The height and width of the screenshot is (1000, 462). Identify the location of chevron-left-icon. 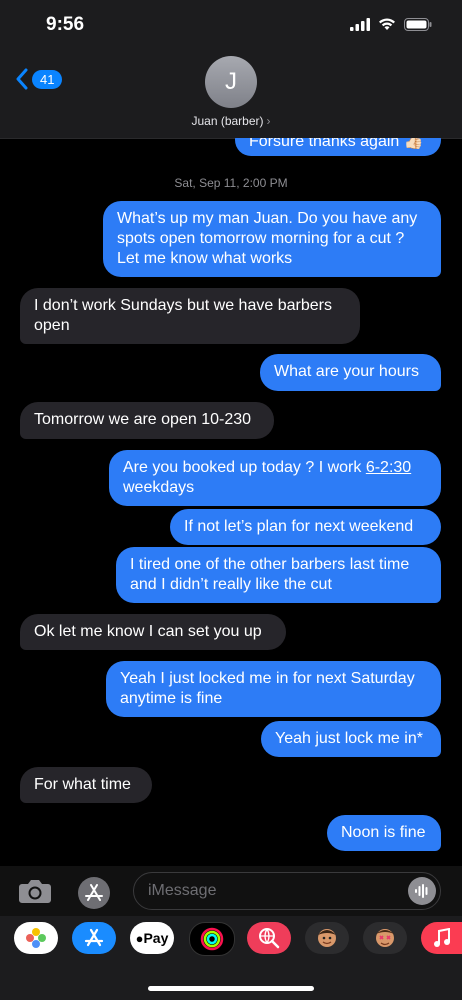
(22, 79).